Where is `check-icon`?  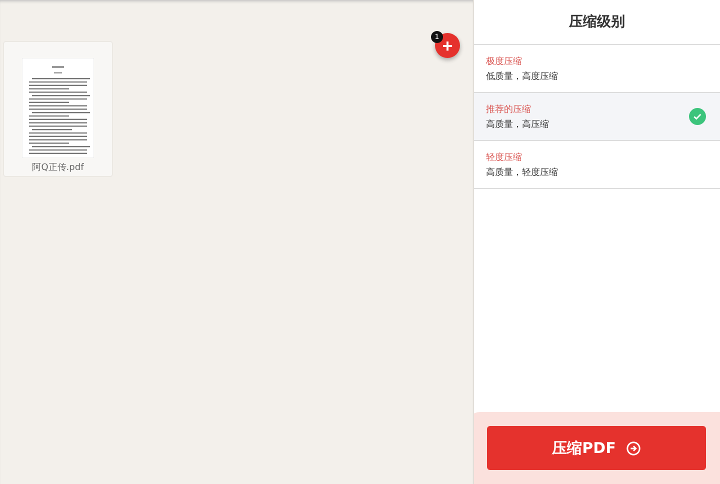 check-icon is located at coordinates (697, 116).